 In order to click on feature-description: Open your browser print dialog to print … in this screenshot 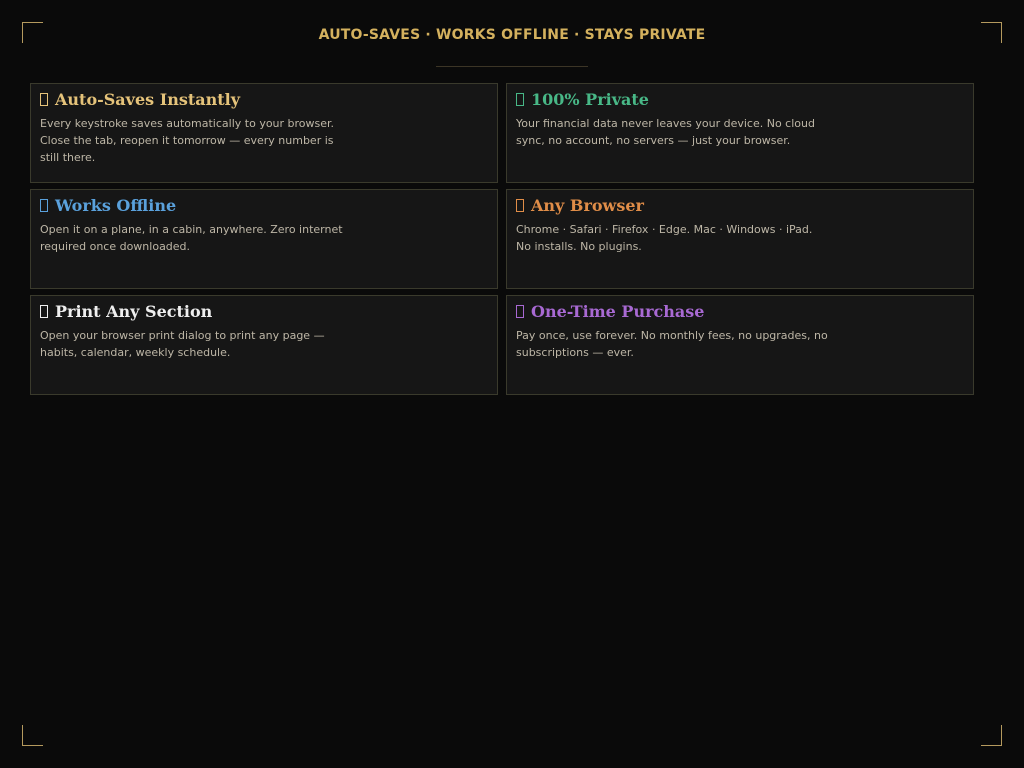, I will do `click(182, 344)`.